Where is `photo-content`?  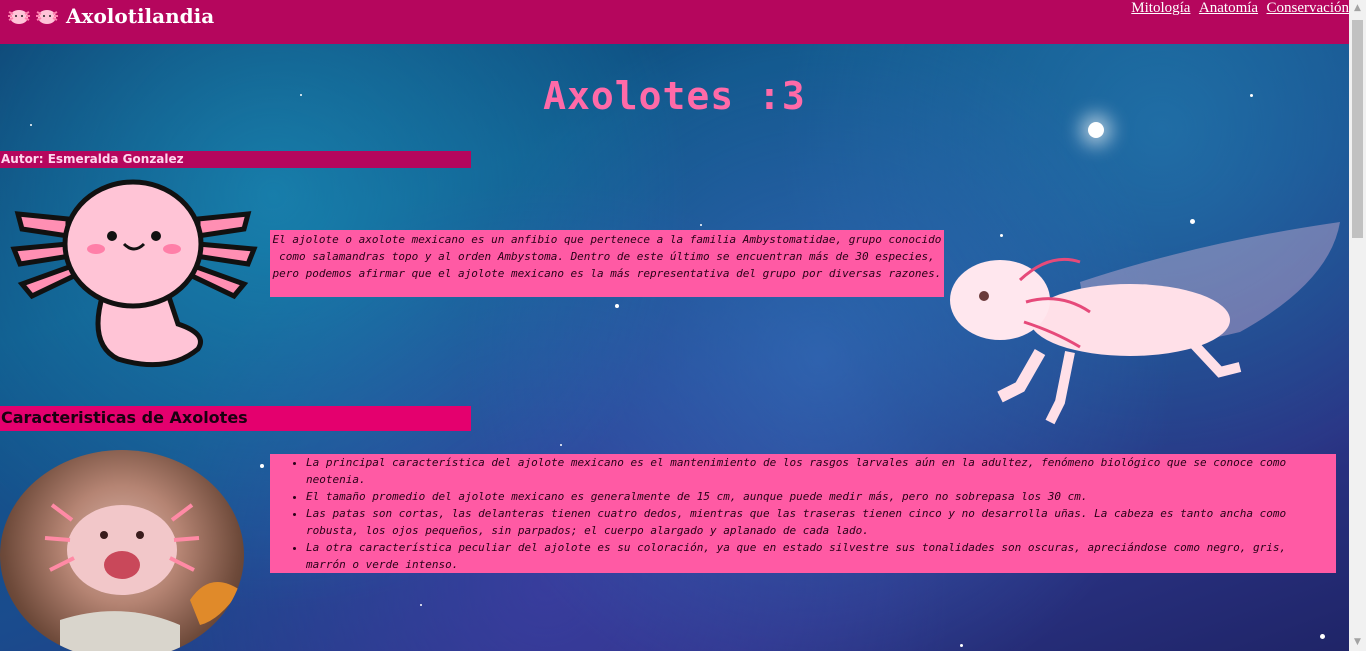
photo-content is located at coordinates (142, 577).